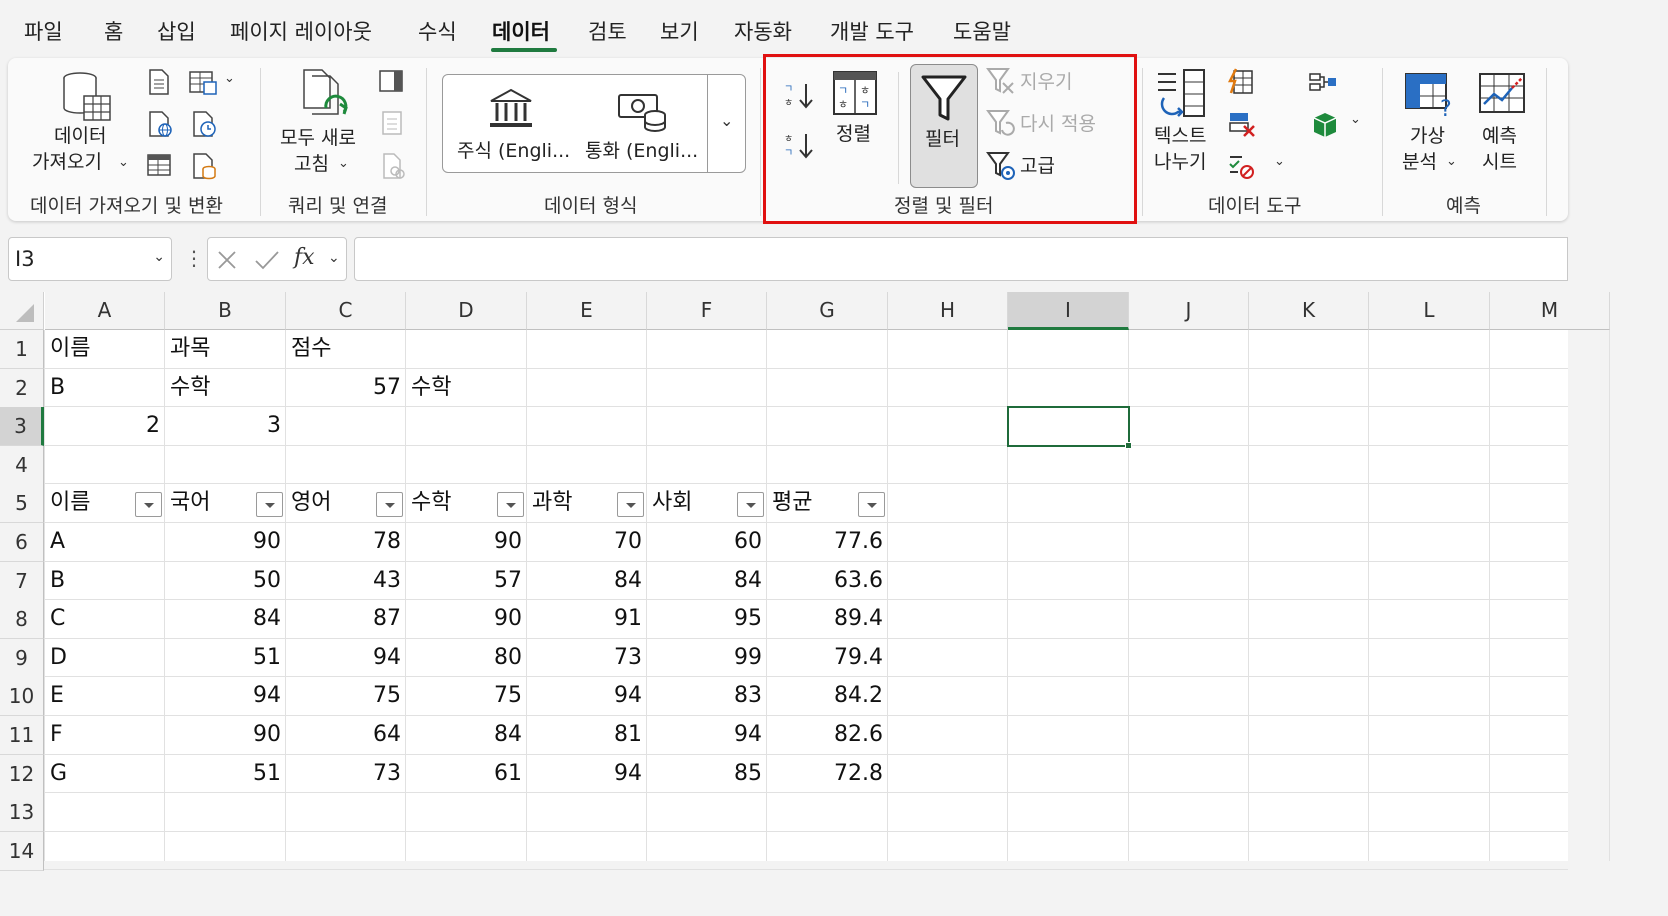 This screenshot has height=916, width=1668. What do you see at coordinates (159, 165) in the screenshot?
I see `from-table-icon` at bounding box center [159, 165].